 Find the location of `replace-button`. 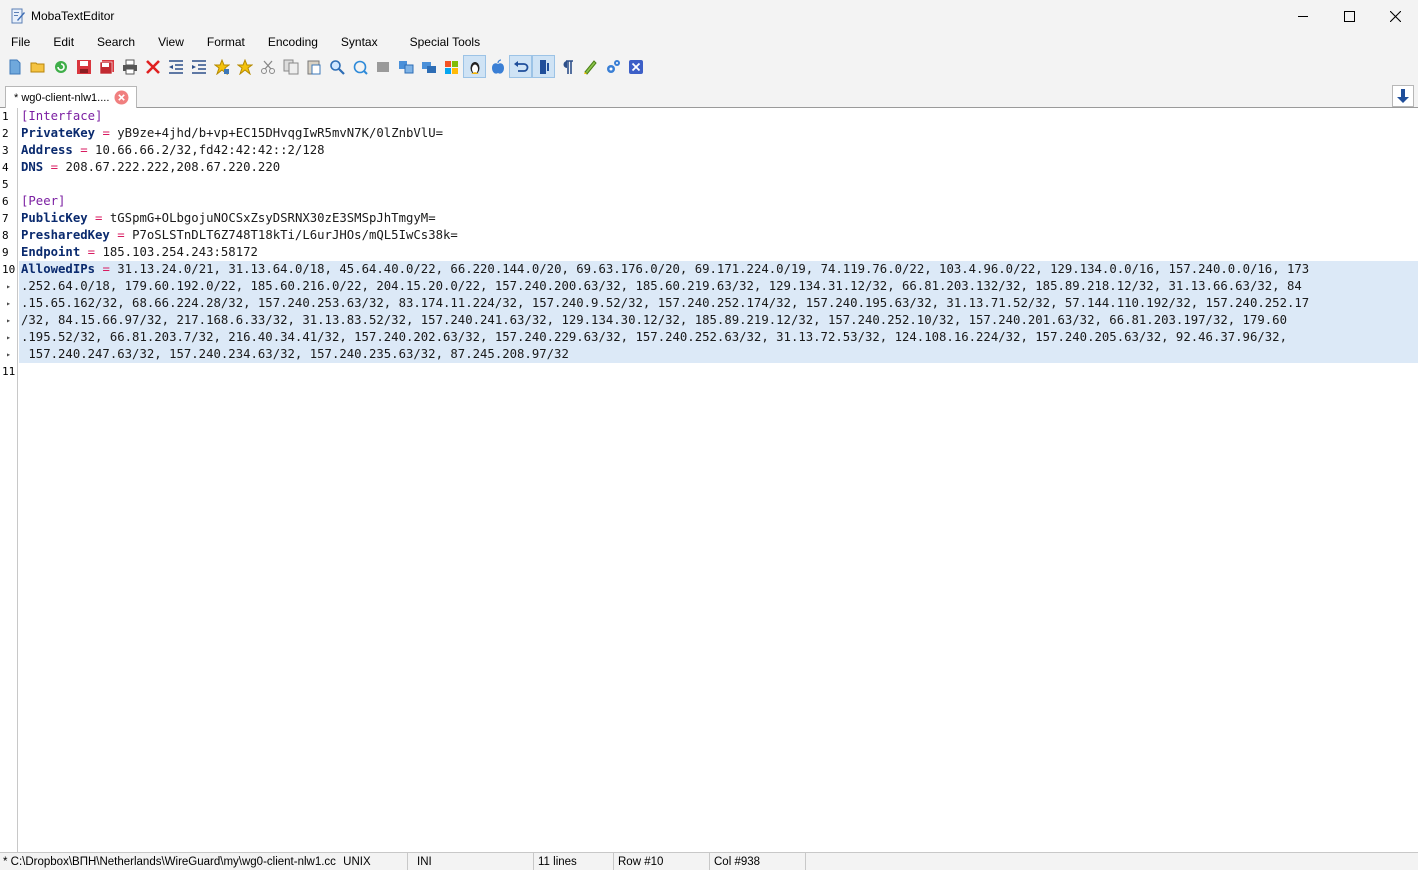

replace-button is located at coordinates (359, 66).